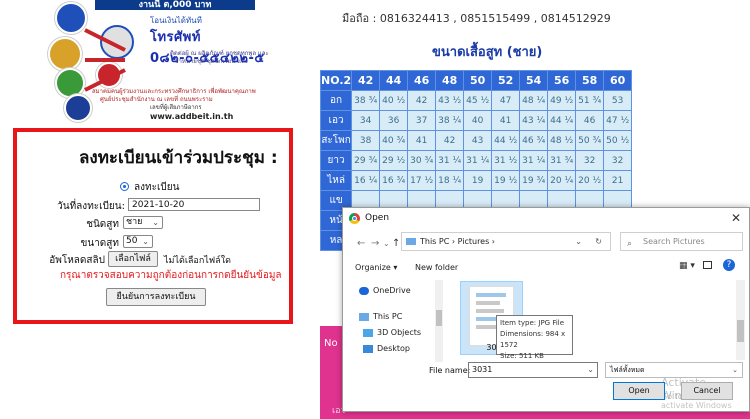 The image size is (750, 419). What do you see at coordinates (618, 100) in the screenshot?
I see `measure-cell: 53` at bounding box center [618, 100].